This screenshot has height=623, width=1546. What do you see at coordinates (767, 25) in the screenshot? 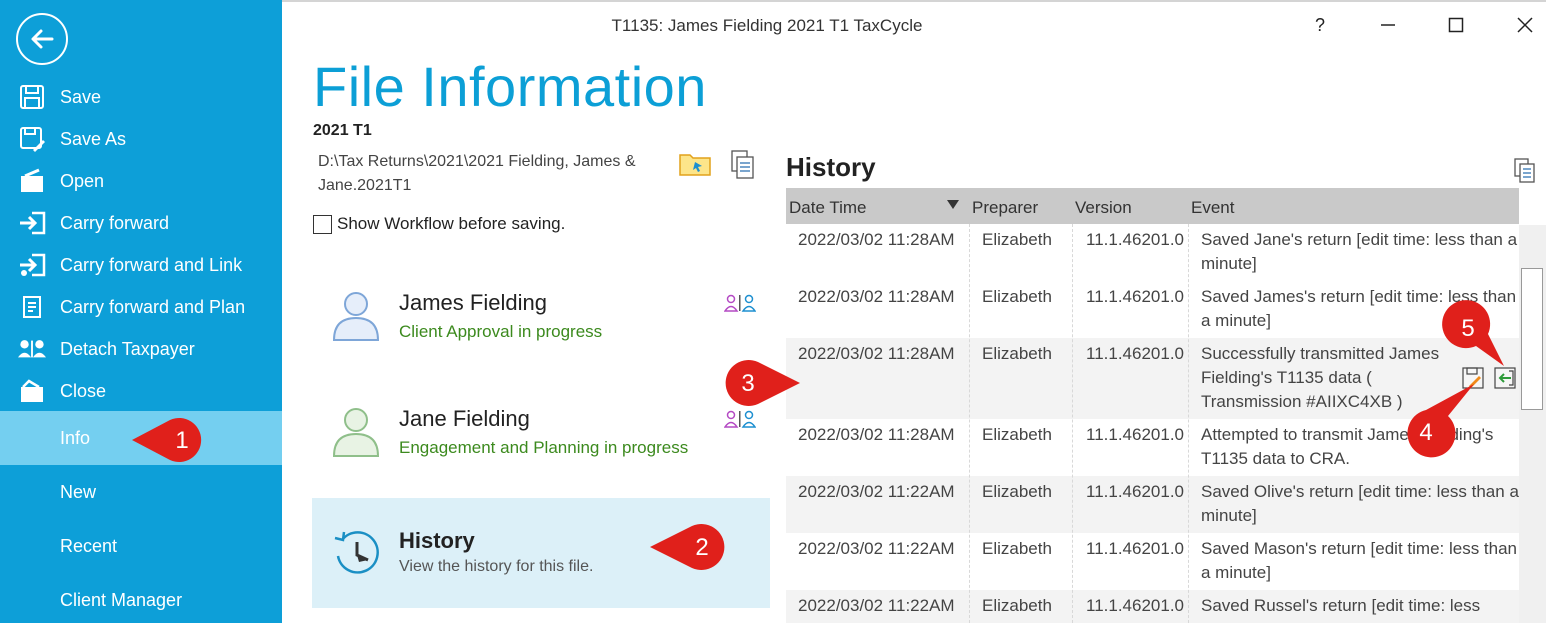
I see `window-title: T1135: James Fielding 2021 T1 TaxCycle` at bounding box center [767, 25].